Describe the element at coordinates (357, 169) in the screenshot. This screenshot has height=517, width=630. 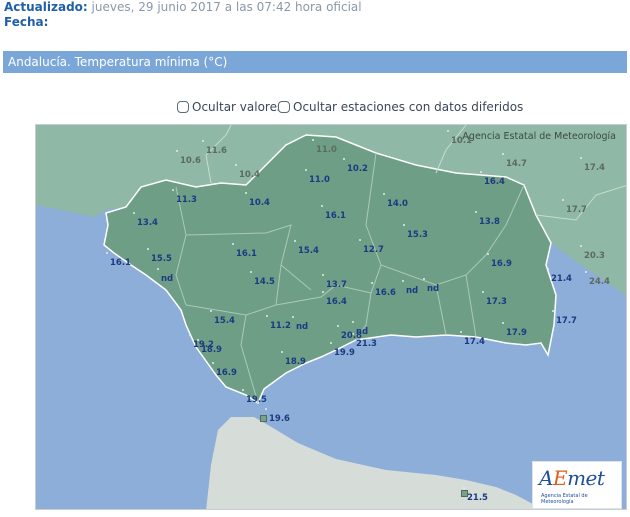
I see `station-value: 10.2` at that location.